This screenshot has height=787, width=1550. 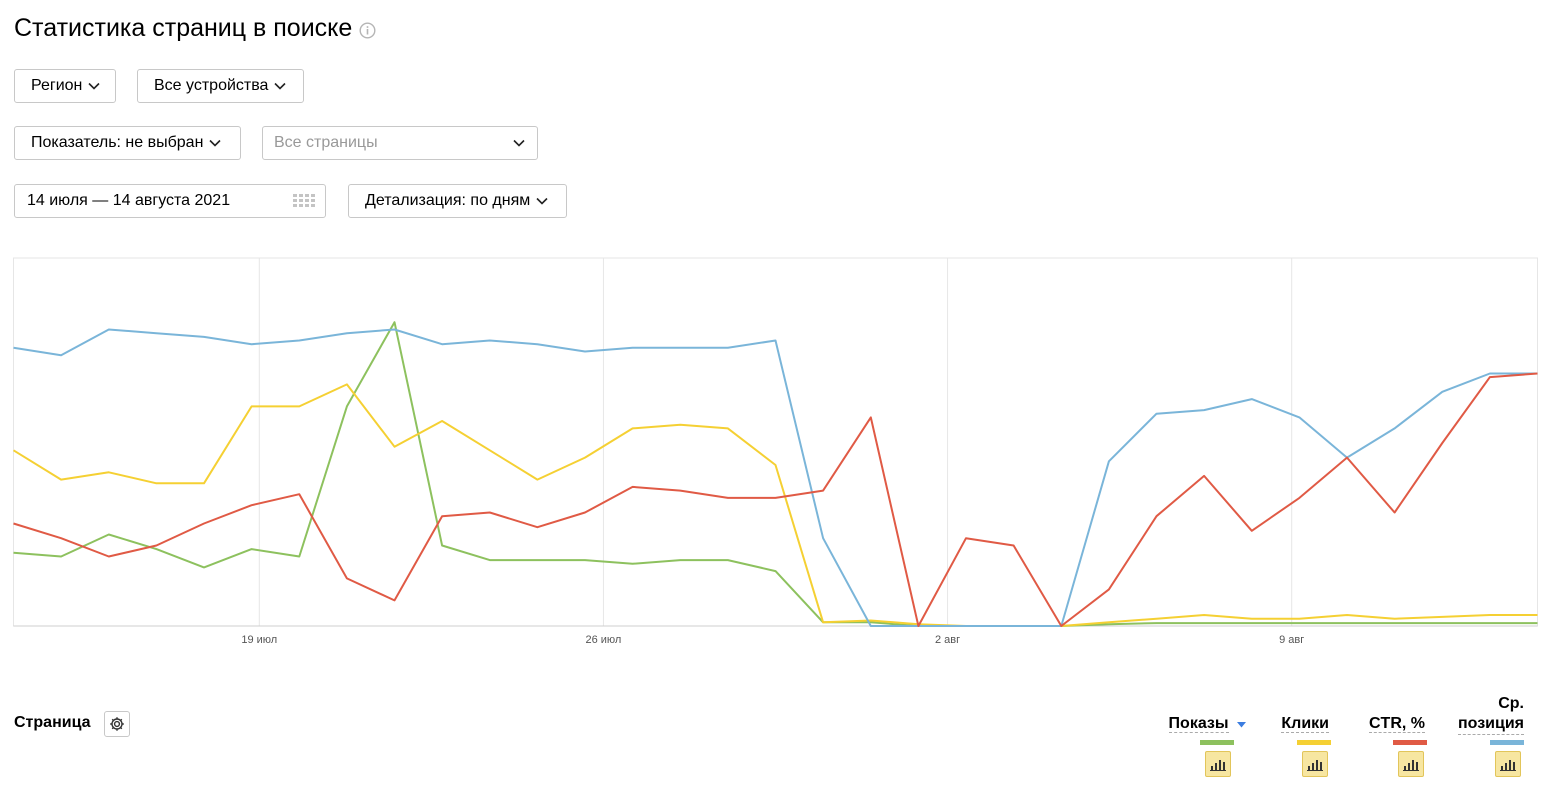 I want to click on column-header-ctr-label: CTR, %, so click(x=1397, y=724).